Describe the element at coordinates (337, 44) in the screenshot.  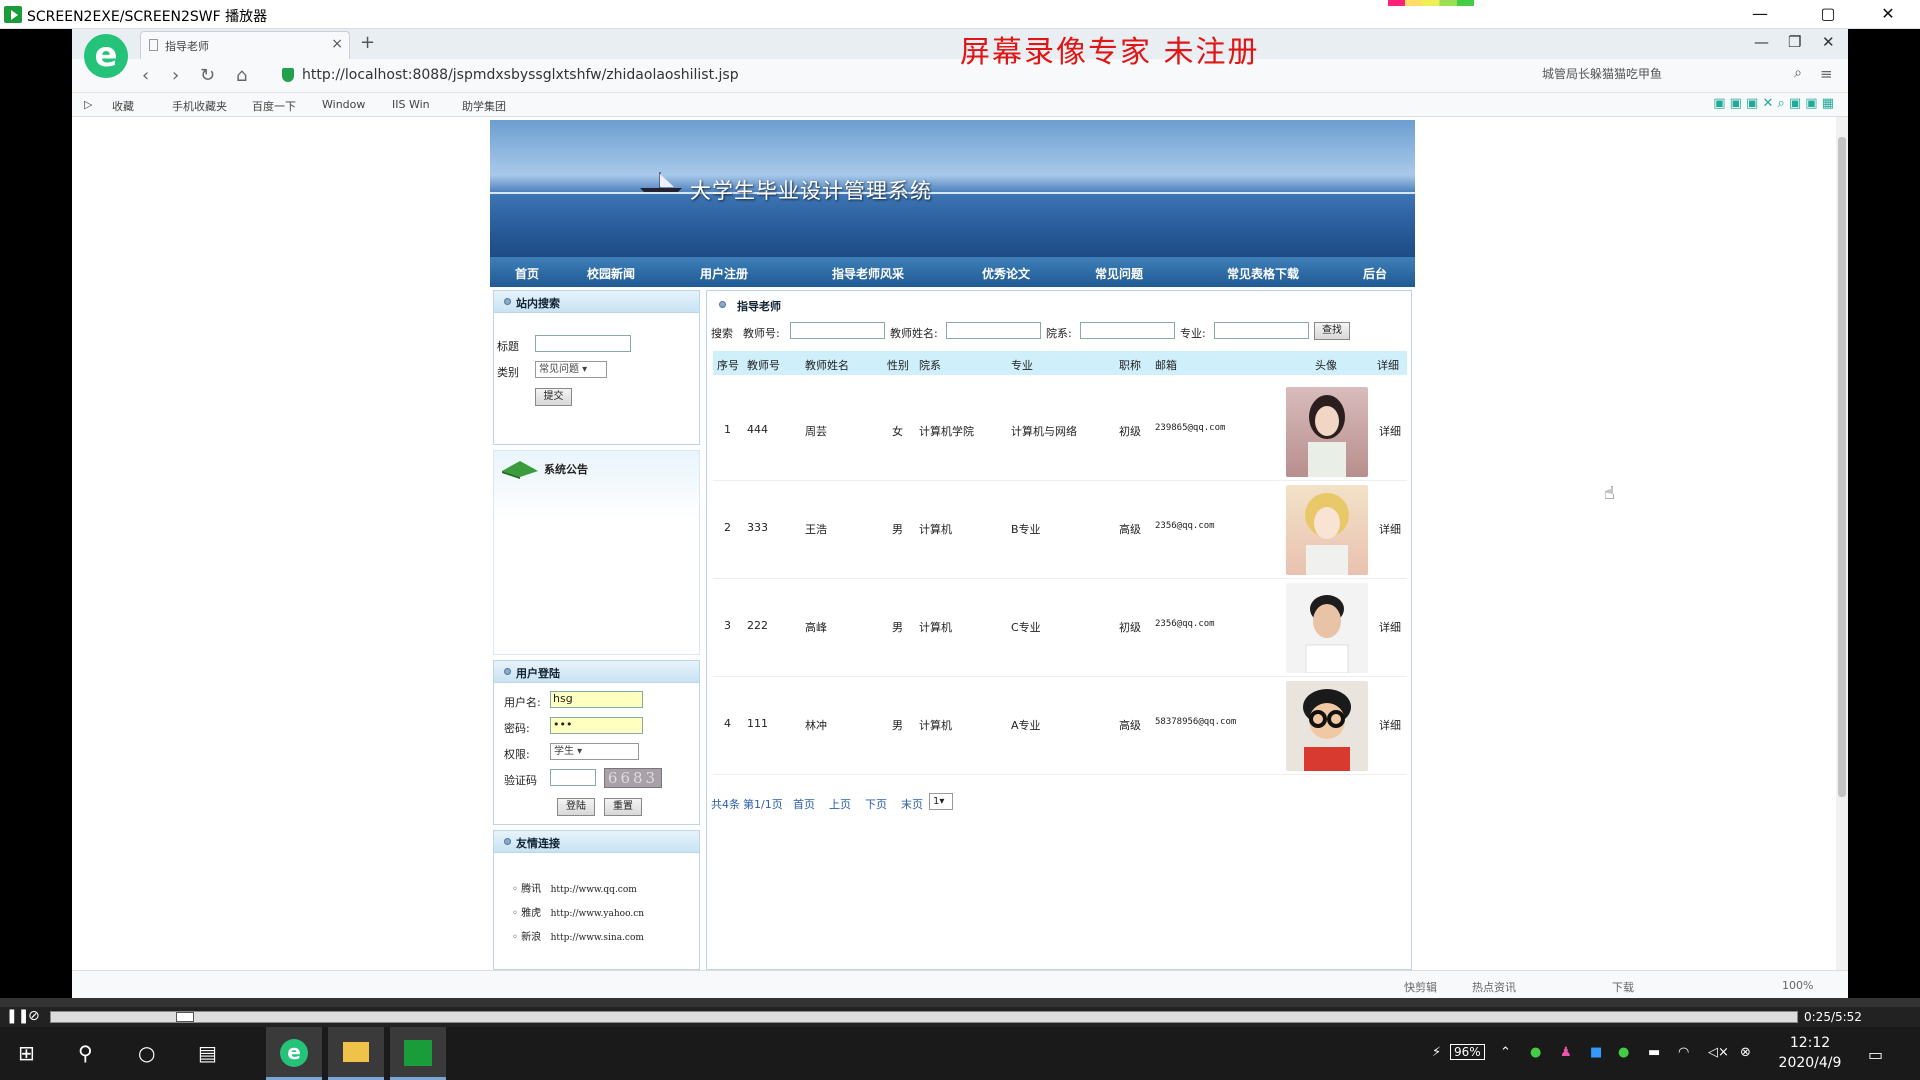
I see `close-tab-icon: ×` at that location.